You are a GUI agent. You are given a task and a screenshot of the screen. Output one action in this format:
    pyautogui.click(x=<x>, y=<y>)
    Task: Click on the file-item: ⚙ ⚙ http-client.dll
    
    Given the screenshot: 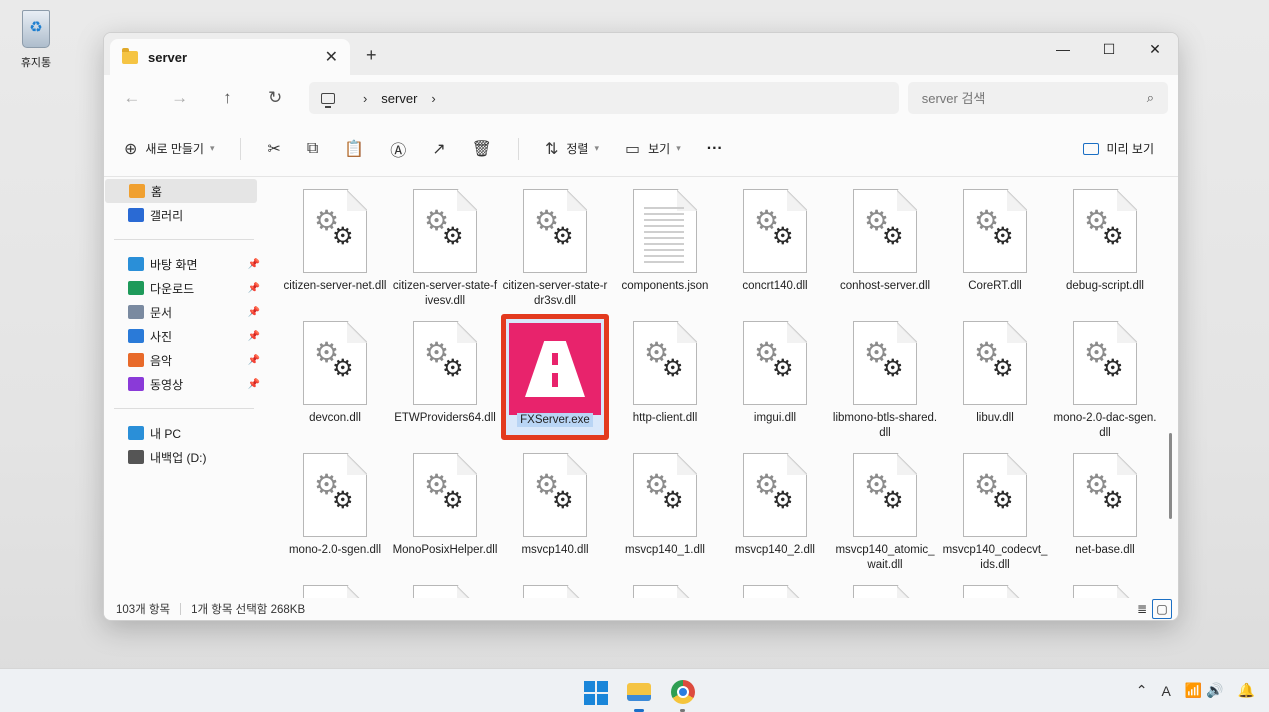 What is the action you would take?
    pyautogui.click(x=665, y=381)
    